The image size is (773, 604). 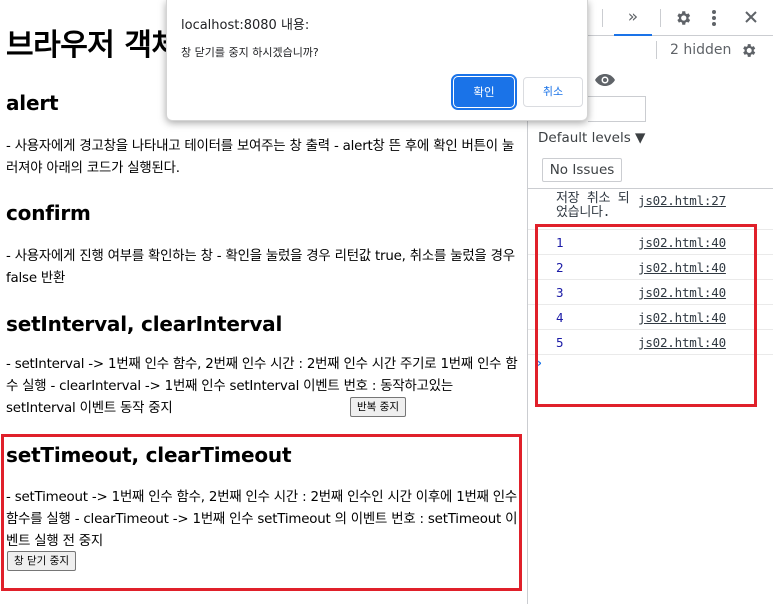 What do you see at coordinates (656, 50) in the screenshot?
I see `toolbar-separator` at bounding box center [656, 50].